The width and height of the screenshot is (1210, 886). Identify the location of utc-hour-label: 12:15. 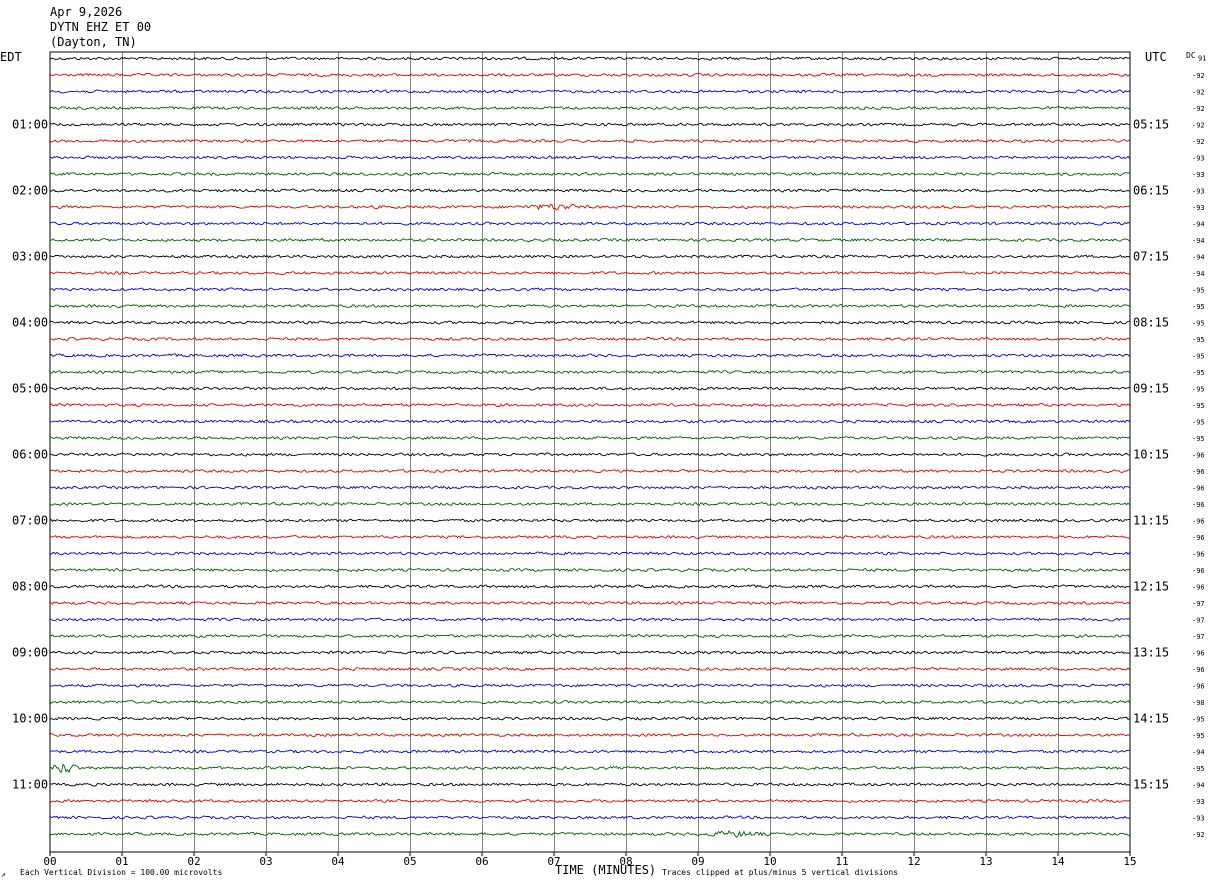
(1151, 587).